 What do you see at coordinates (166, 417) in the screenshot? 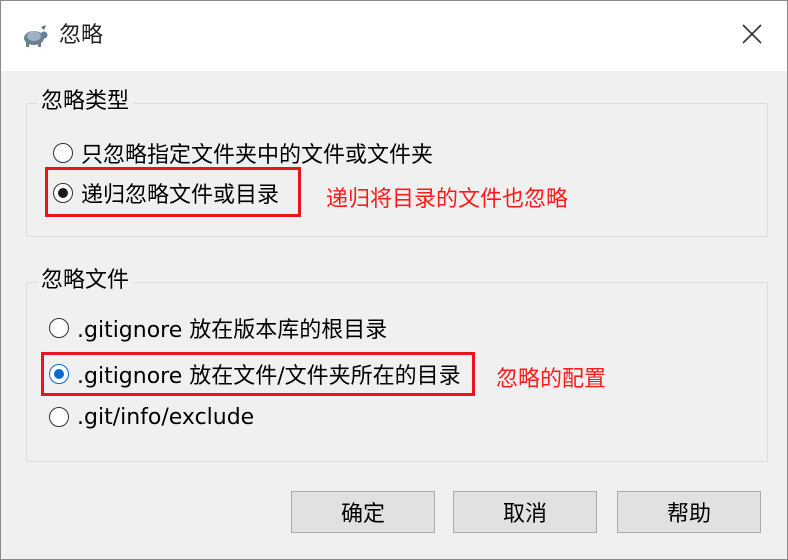
I see `radio-label: .git/info/exclude` at bounding box center [166, 417].